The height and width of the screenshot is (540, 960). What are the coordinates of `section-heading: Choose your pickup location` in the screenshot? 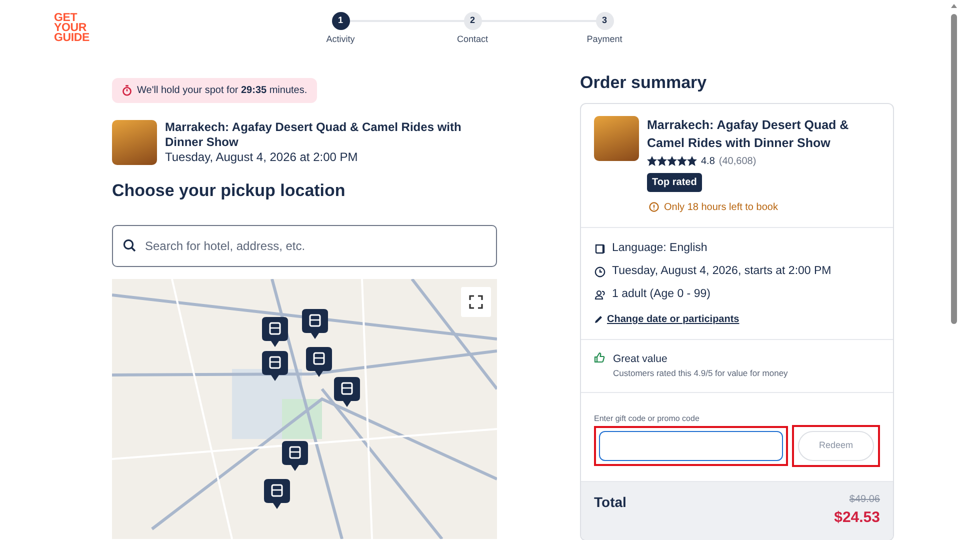 It's located at (229, 190).